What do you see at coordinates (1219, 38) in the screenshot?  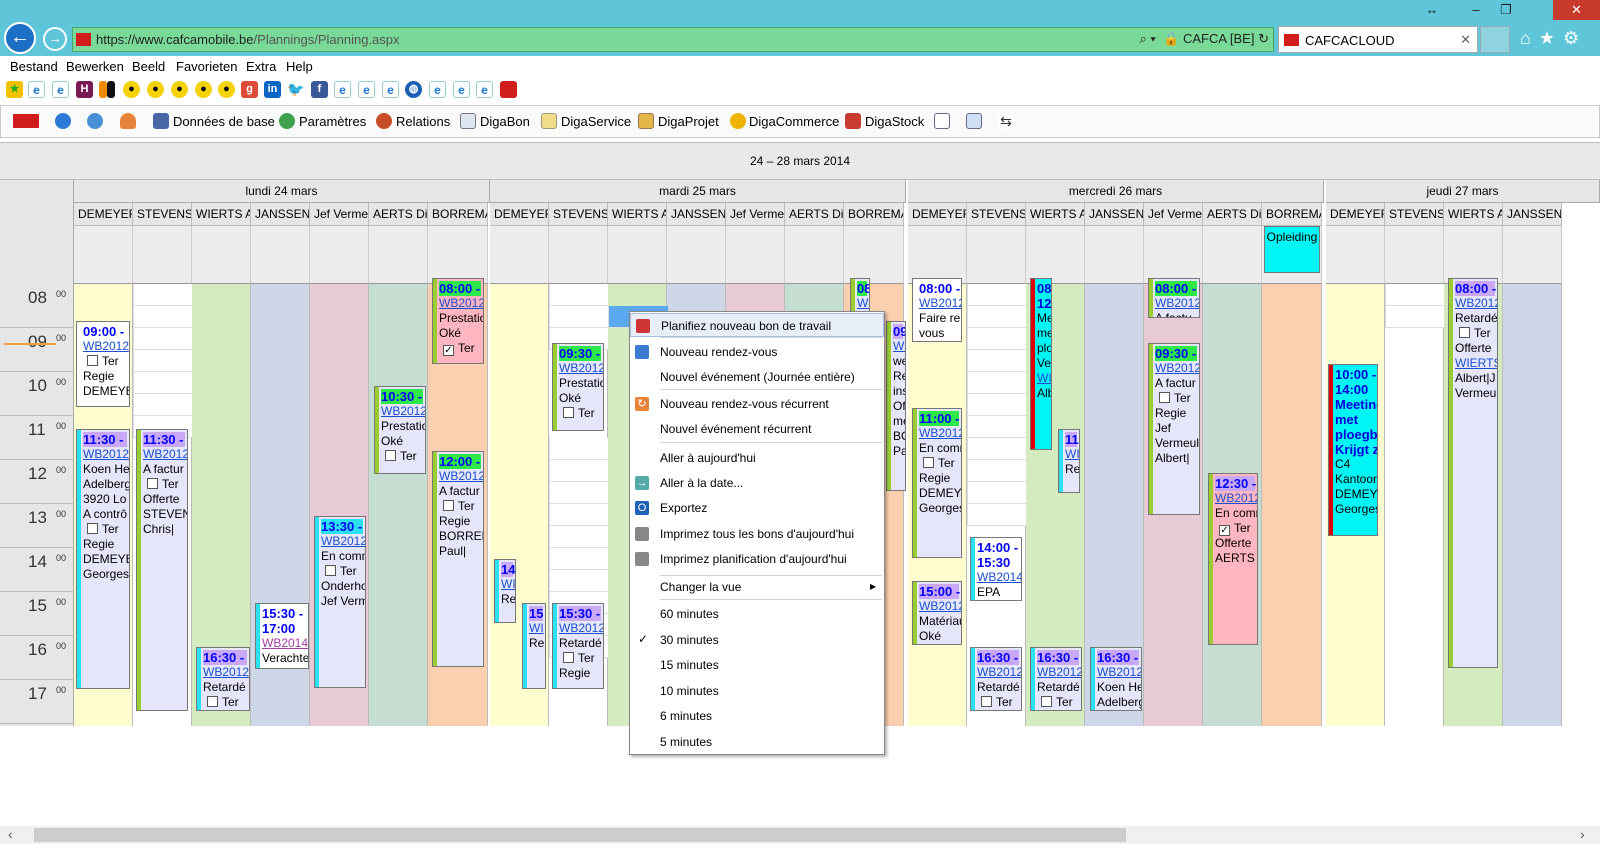 I see `site-identity: CAFCA [BE]` at bounding box center [1219, 38].